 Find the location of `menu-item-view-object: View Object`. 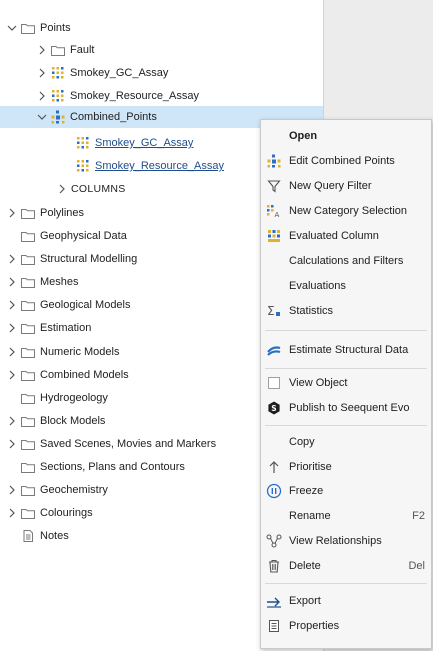

menu-item-view-object: View Object is located at coordinates (346, 383).